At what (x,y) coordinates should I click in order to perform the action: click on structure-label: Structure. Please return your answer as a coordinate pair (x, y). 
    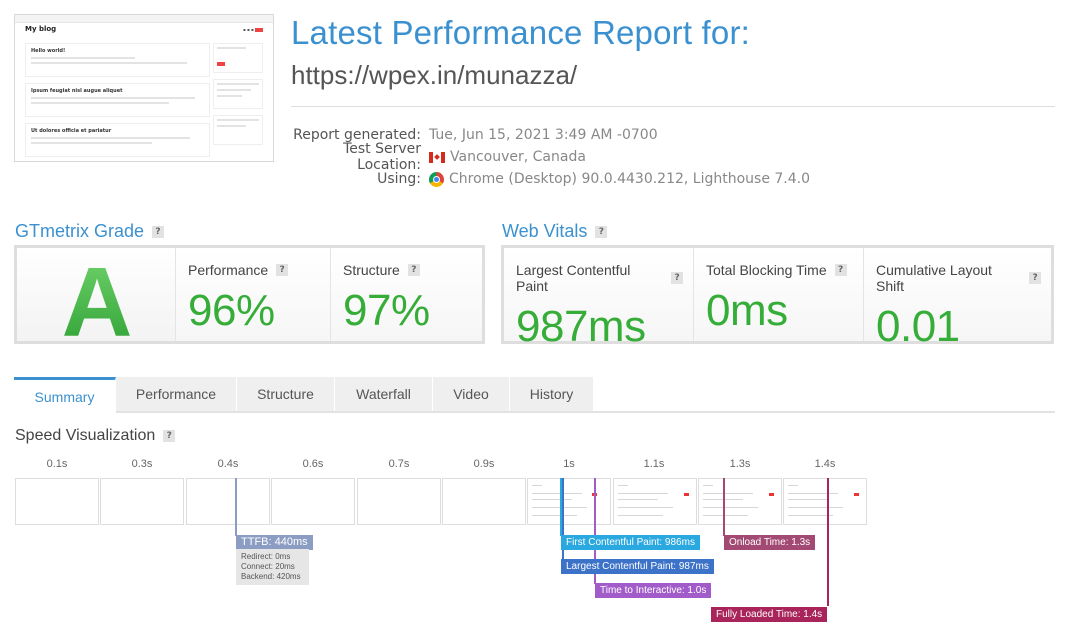
    Looking at the image, I should click on (371, 270).